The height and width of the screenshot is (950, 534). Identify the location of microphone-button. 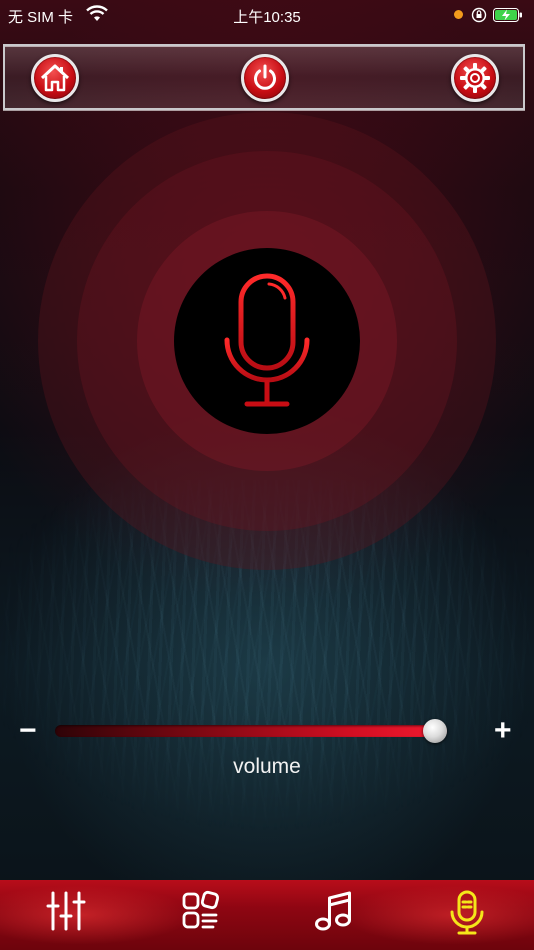
(267, 341).